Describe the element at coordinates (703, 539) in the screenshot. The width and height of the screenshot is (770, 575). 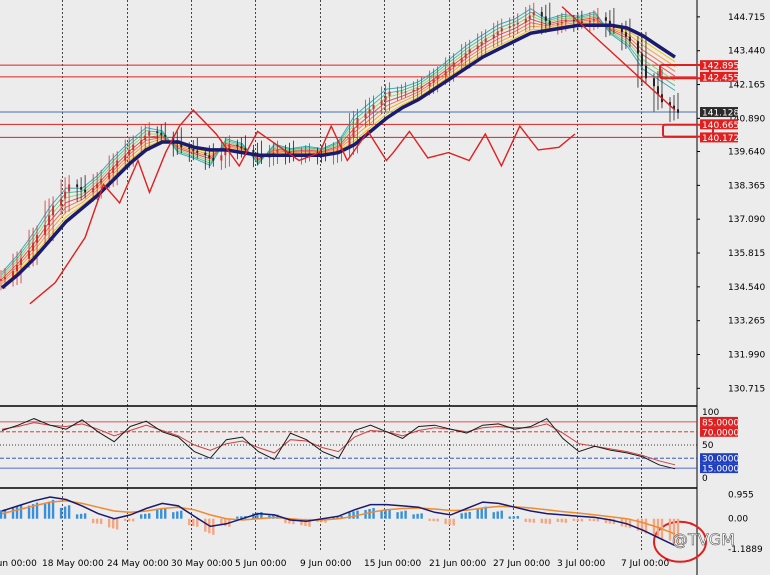
I see `watermark: @TVGM` at that location.